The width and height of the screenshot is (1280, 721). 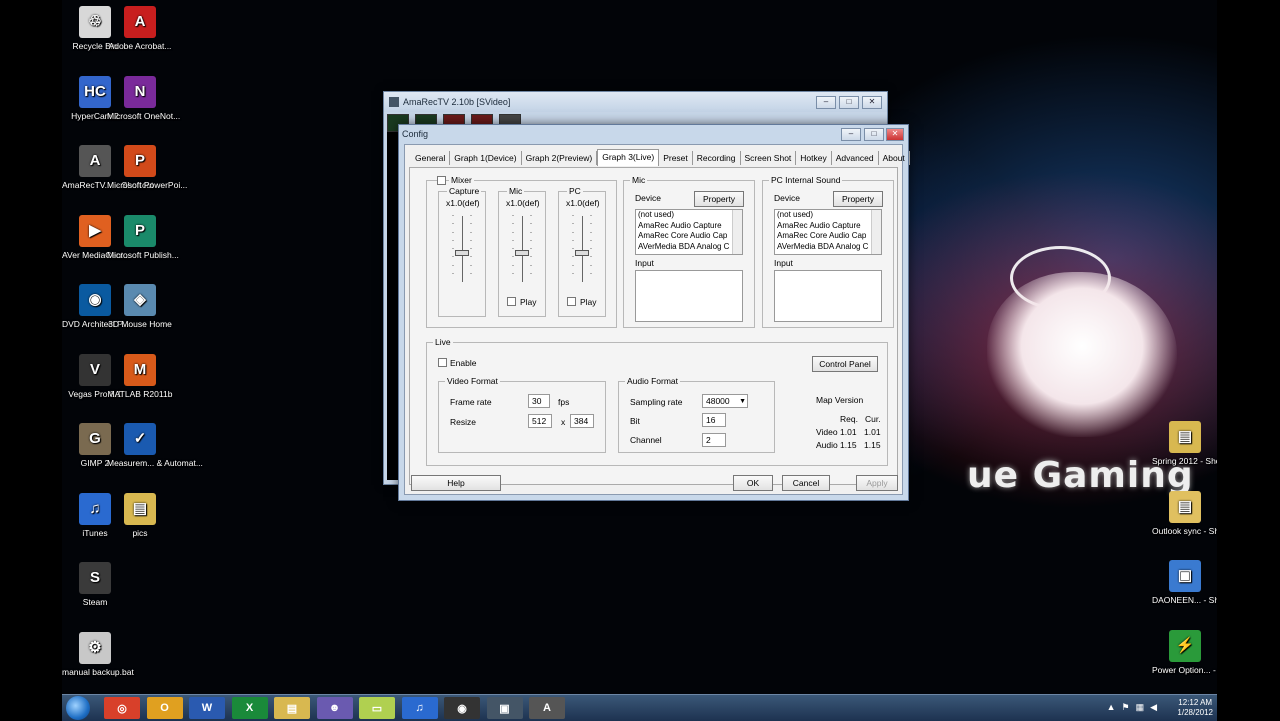 What do you see at coordinates (377, 708) in the screenshot?
I see `sticky-notes-icon: ▭` at bounding box center [377, 708].